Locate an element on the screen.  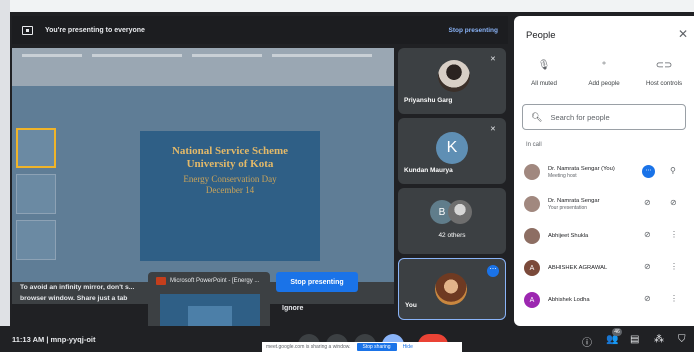
list-item: Dr. Namrata Sengar Your presentation ⊘ ⊘ is located at coordinates (604, 204).